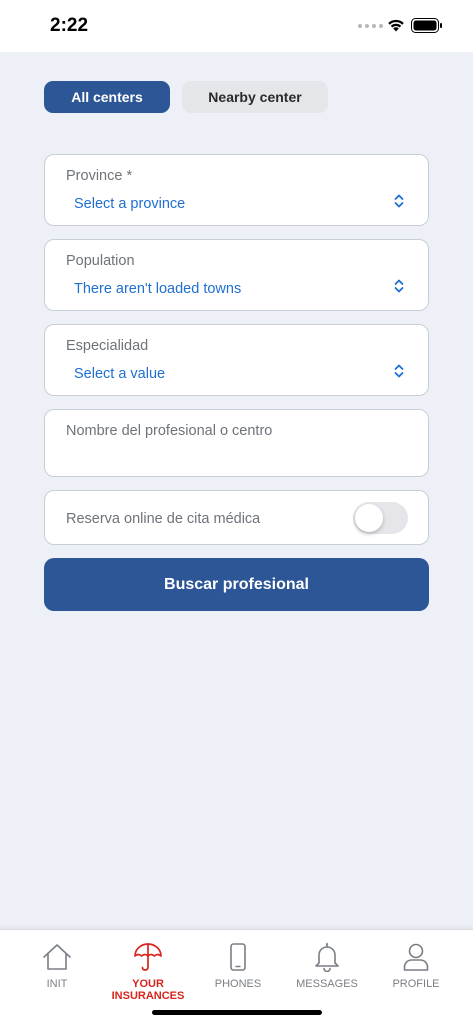  What do you see at coordinates (120, 374) in the screenshot?
I see `especialidad-value: Select a value` at bounding box center [120, 374].